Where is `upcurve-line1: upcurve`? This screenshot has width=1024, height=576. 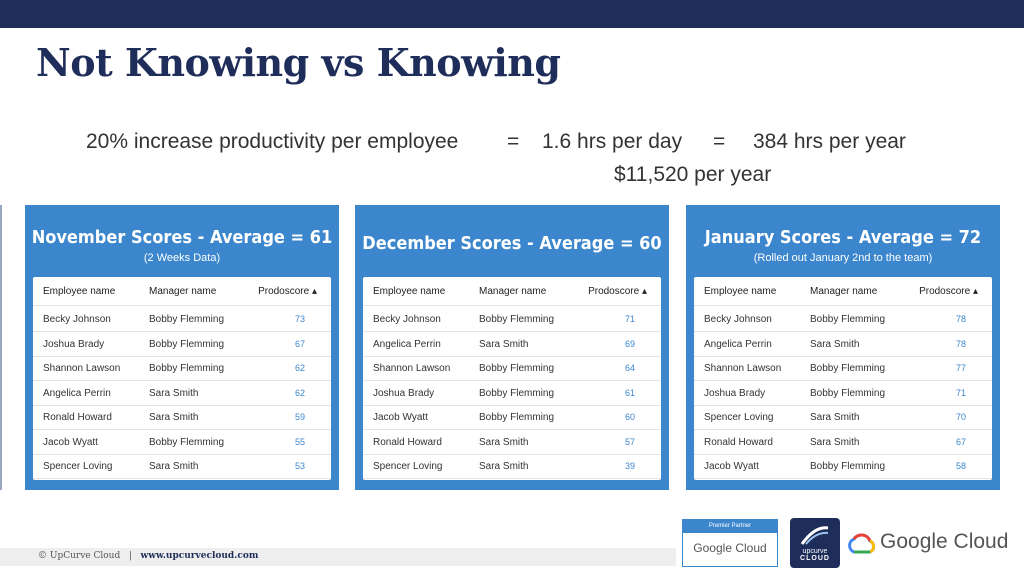
upcurve-line1: upcurve is located at coordinates (815, 551).